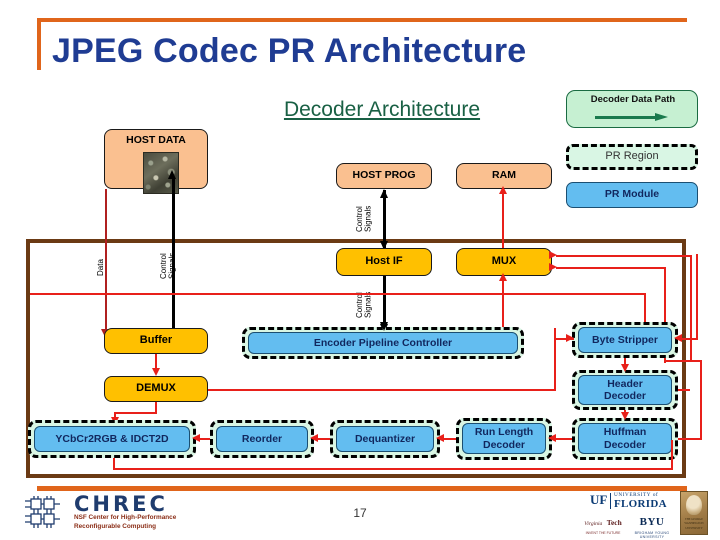  Describe the element at coordinates (289, 51) in the screenshot. I see `page-title: JPEG Codec PR Architecture` at that location.